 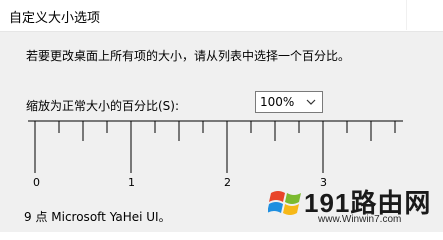 What do you see at coordinates (131, 182) in the screenshot?
I see `ruler-number-1: 1` at bounding box center [131, 182].